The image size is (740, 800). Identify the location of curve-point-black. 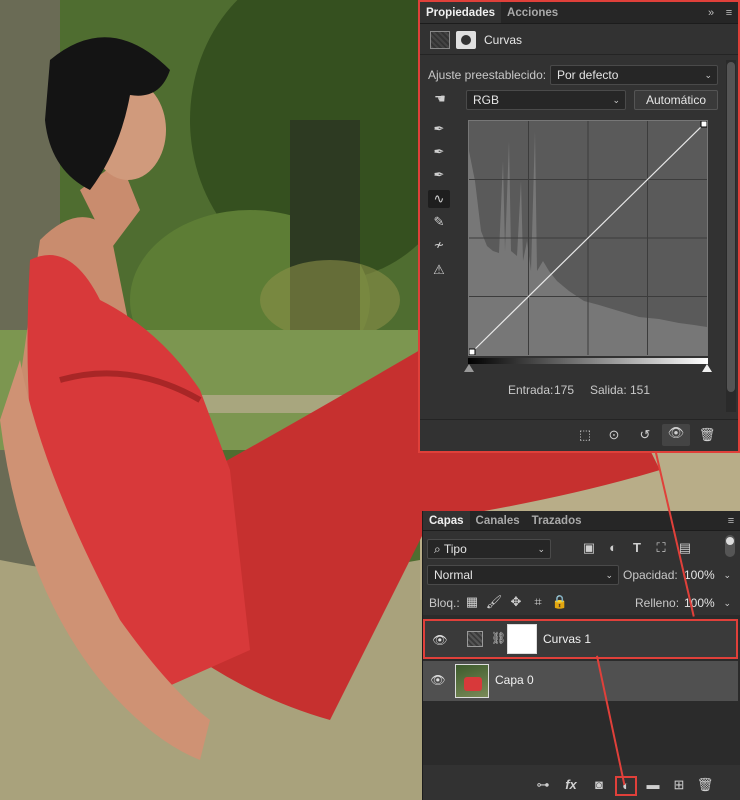
(472, 352).